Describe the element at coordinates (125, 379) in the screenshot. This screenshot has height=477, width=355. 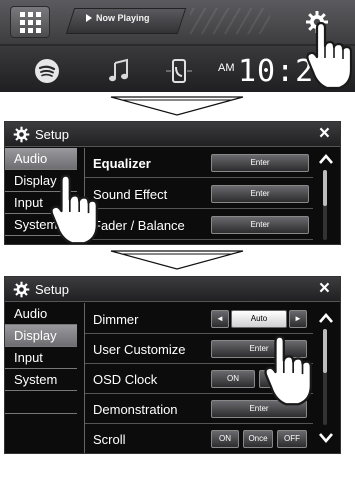
I see `osd-clock-label: OSD Clock` at that location.